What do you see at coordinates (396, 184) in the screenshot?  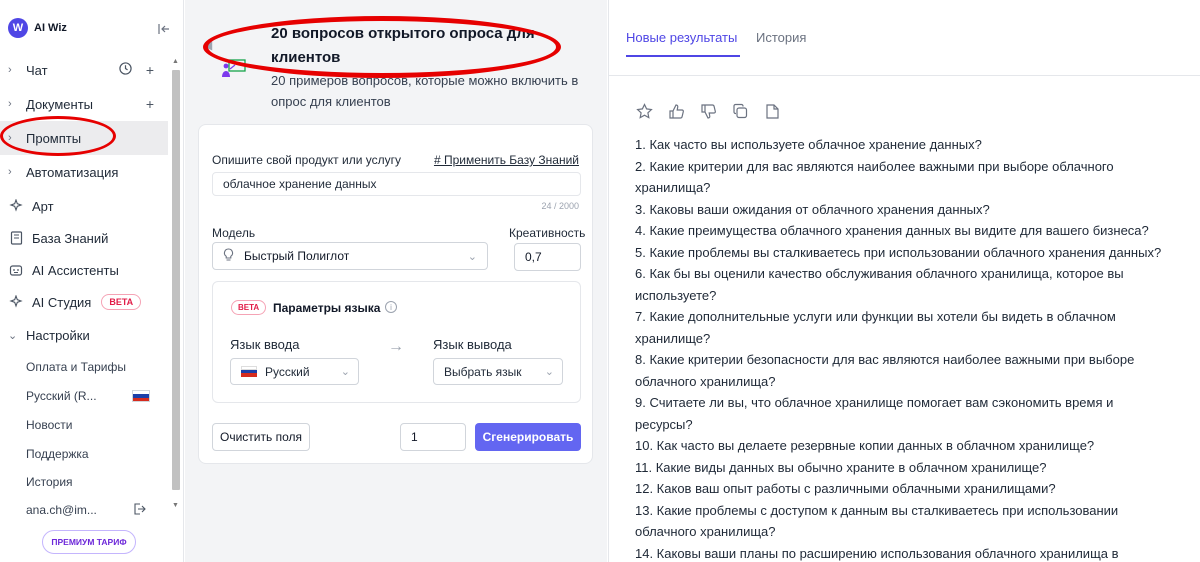 I see `product-input: облачное хранение данных` at bounding box center [396, 184].